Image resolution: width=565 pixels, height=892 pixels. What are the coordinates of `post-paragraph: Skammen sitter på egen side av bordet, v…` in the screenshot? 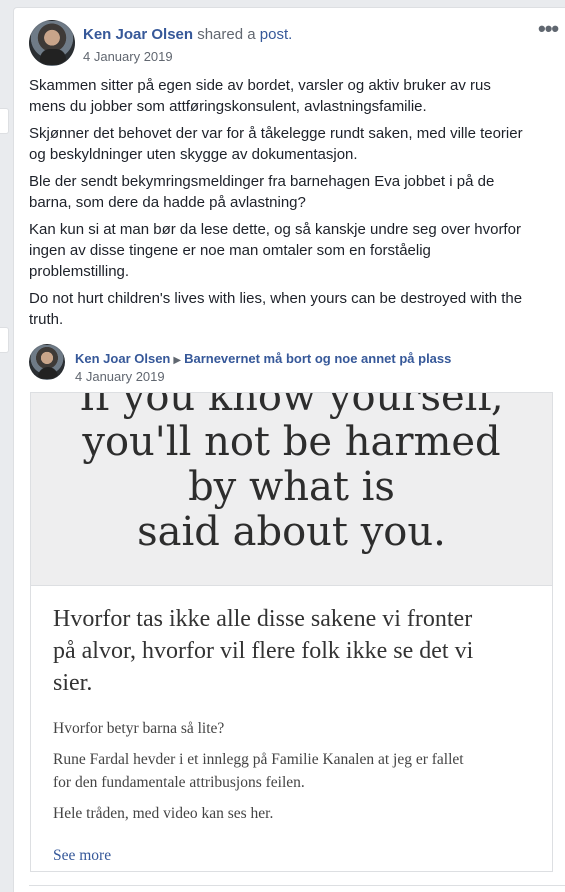 It's located at (260, 96).